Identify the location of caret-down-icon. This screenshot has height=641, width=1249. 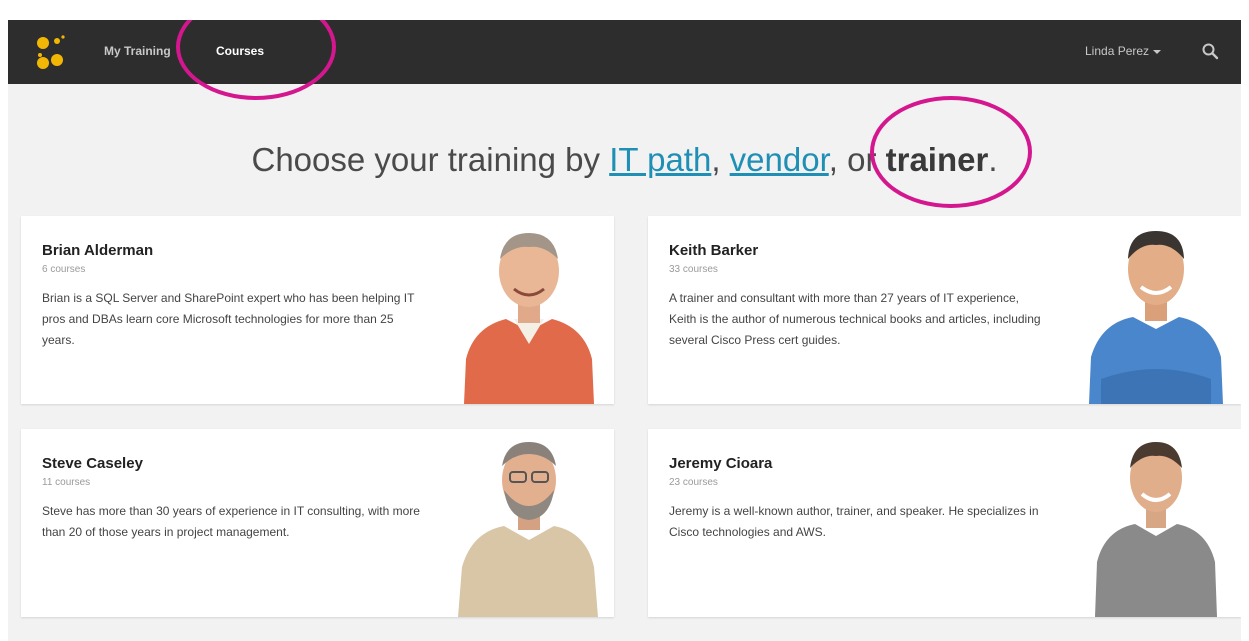
(1157, 51).